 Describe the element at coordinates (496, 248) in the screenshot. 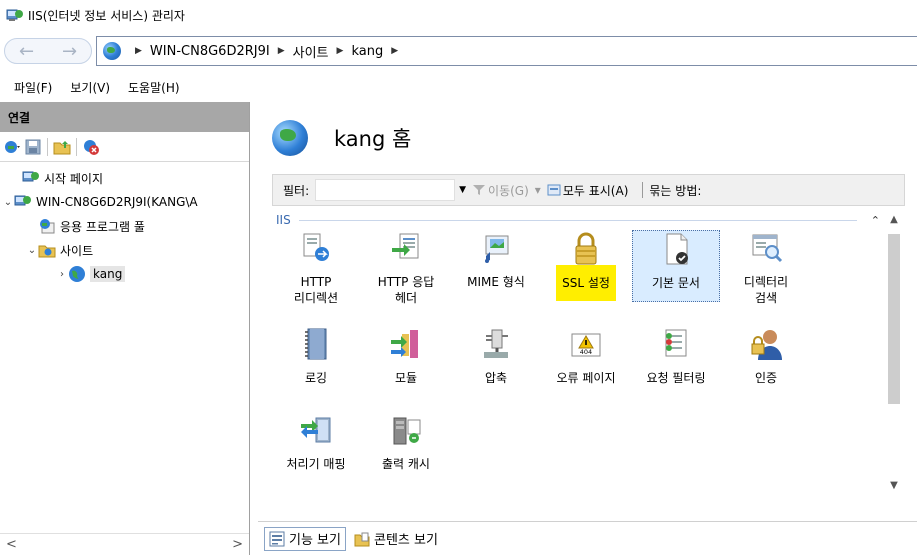

I see `mime-types-icon` at that location.